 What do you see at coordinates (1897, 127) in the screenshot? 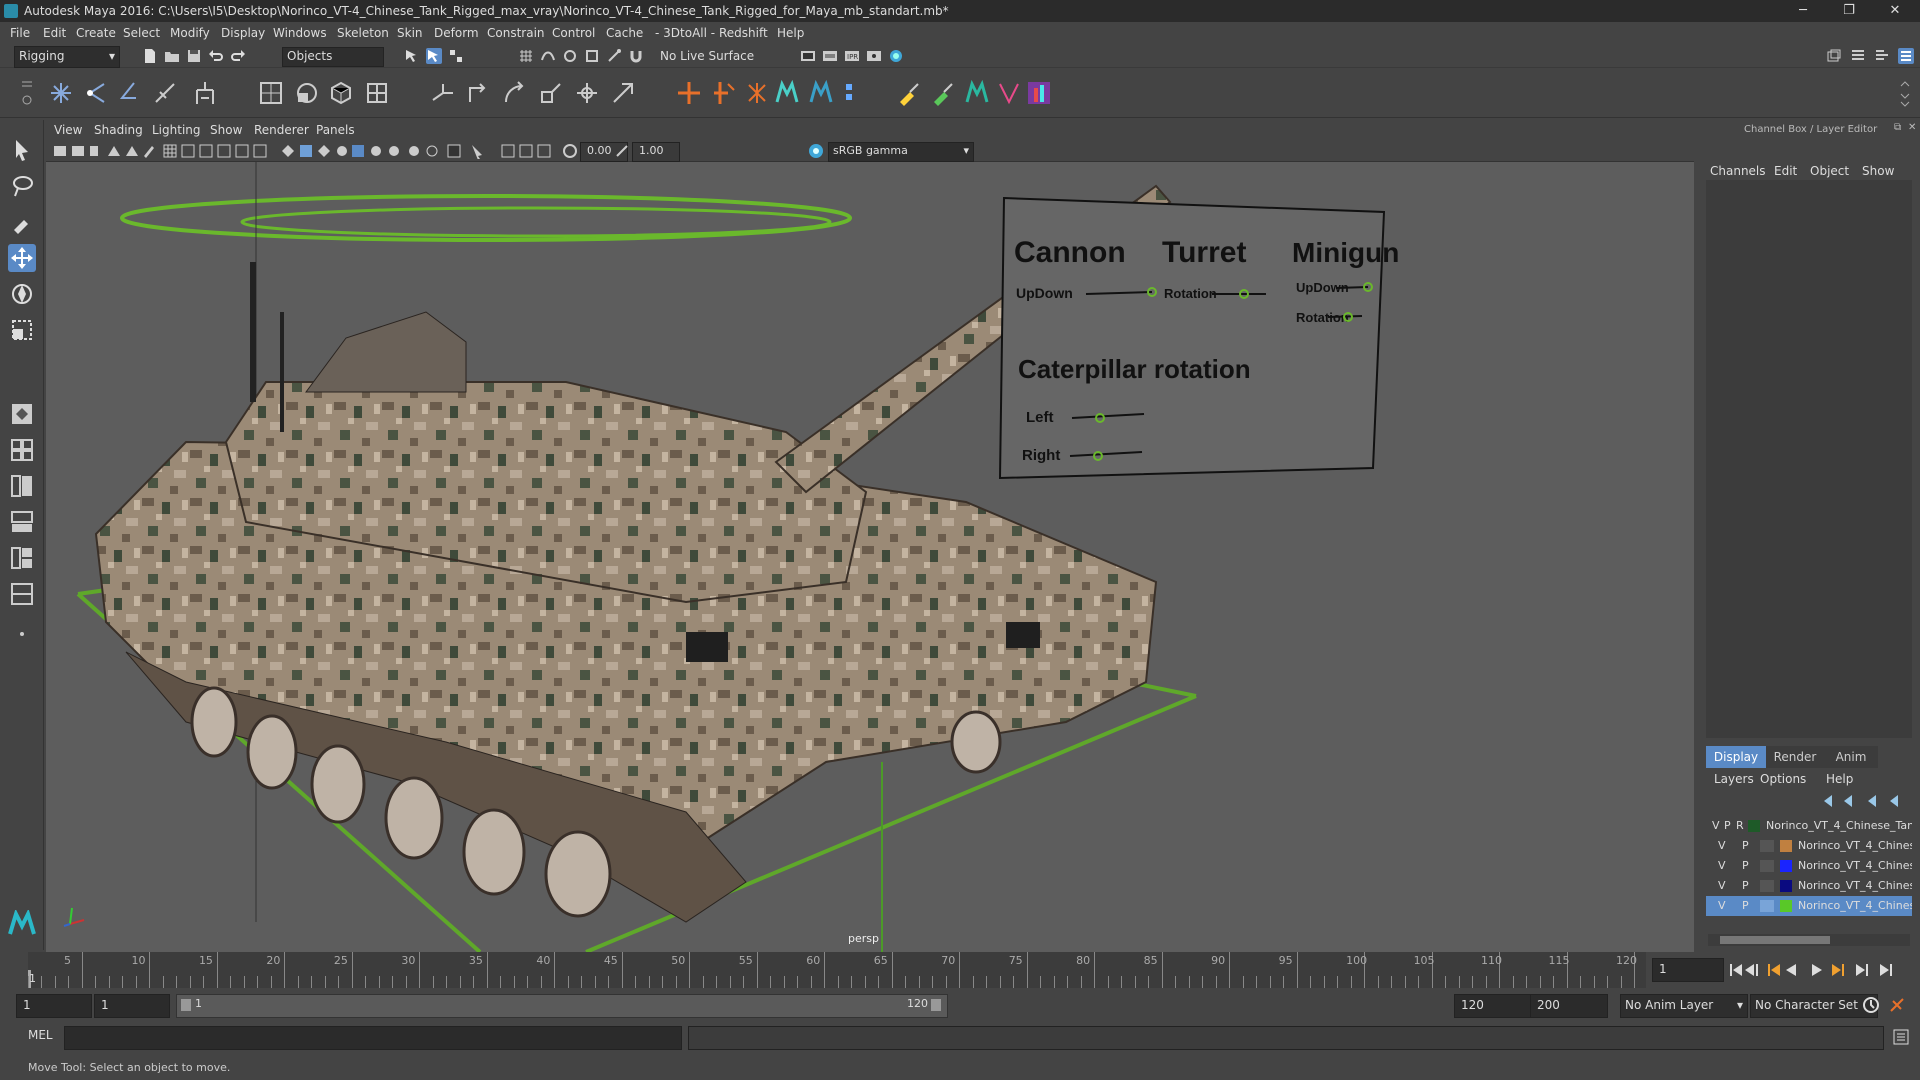
I see `panel-float-icon: ⧉` at bounding box center [1897, 127].